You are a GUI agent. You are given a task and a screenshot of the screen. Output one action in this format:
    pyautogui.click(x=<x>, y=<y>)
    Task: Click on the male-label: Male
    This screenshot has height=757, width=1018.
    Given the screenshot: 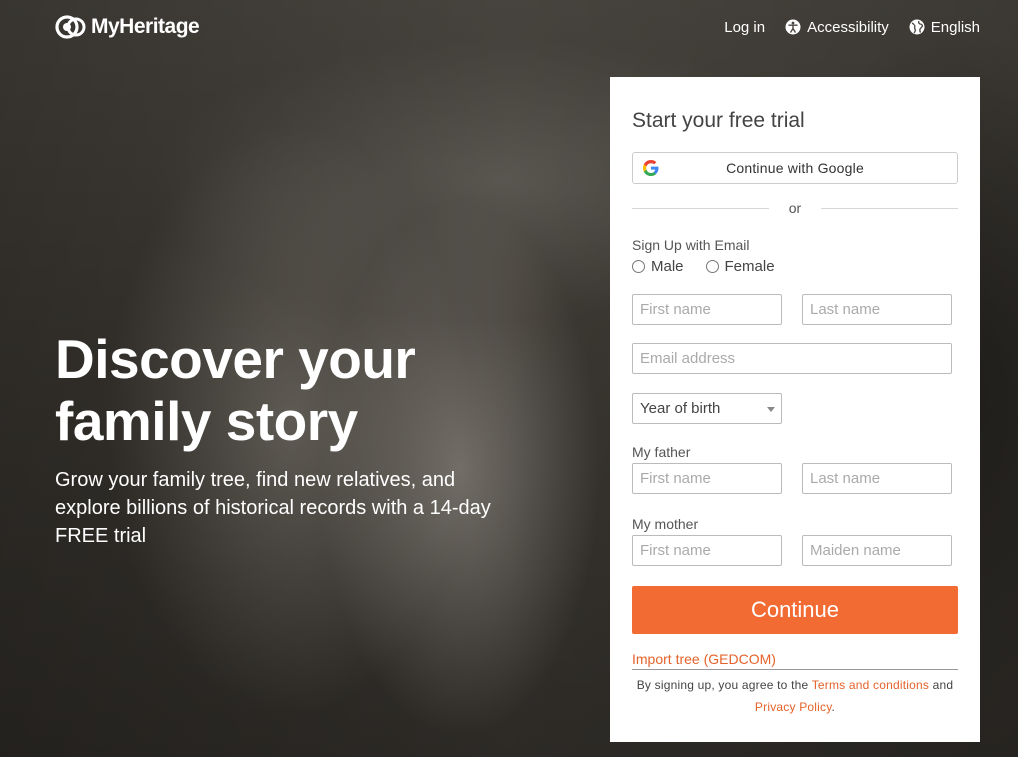 What is the action you would take?
    pyautogui.click(x=667, y=266)
    